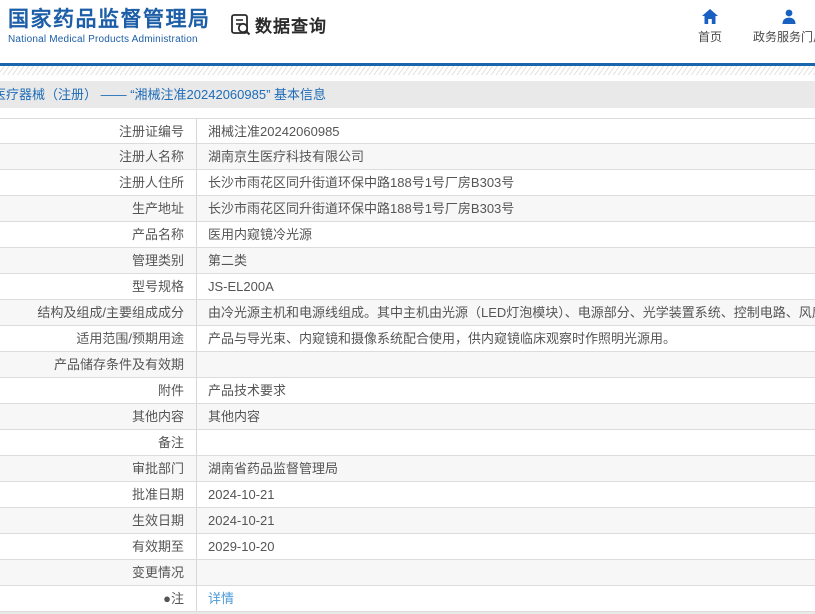 Image resolution: width=815 pixels, height=614 pixels. Describe the element at coordinates (163, 94) in the screenshot. I see `breadcrumb-text: 医疗器械（注册） —— “湘械注准20242060985” 基本信息` at that location.